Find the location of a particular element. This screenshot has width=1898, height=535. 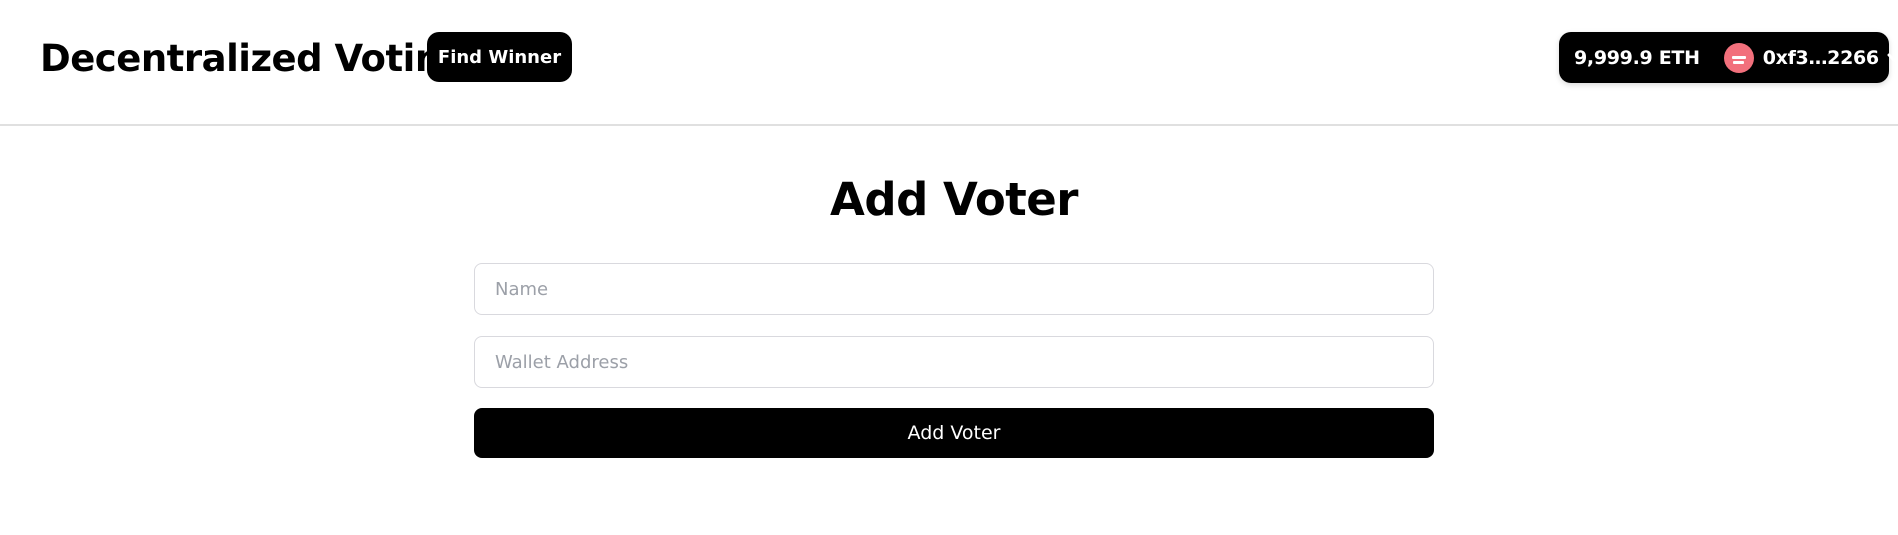

wallet-address: 0xf3…2266 is located at coordinates (1820, 57).